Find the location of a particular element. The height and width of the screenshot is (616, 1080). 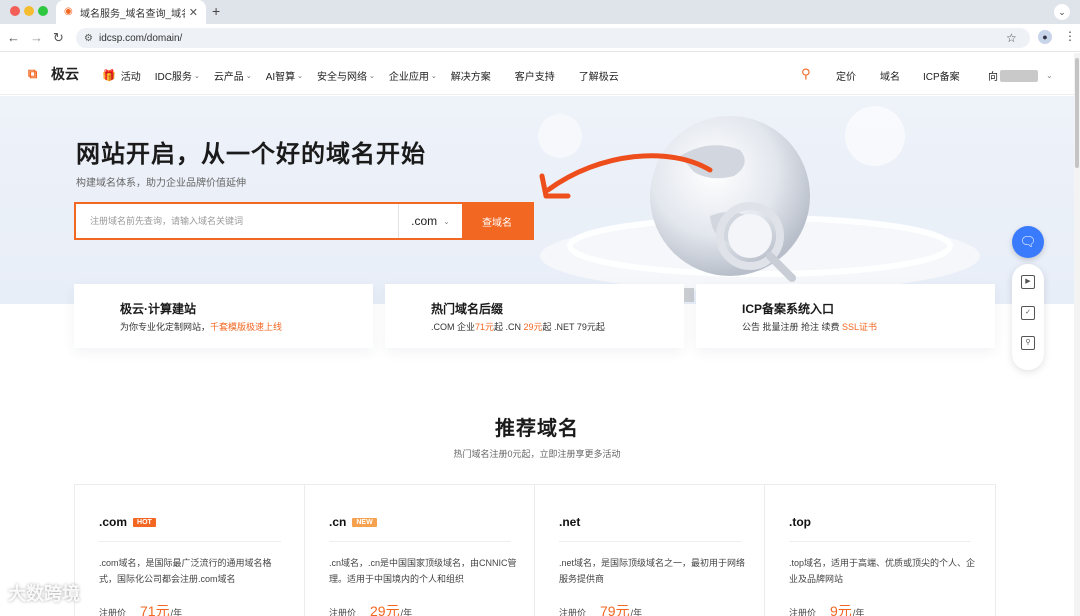

domain-suffix-select: .com ⌄ is located at coordinates (430, 221).